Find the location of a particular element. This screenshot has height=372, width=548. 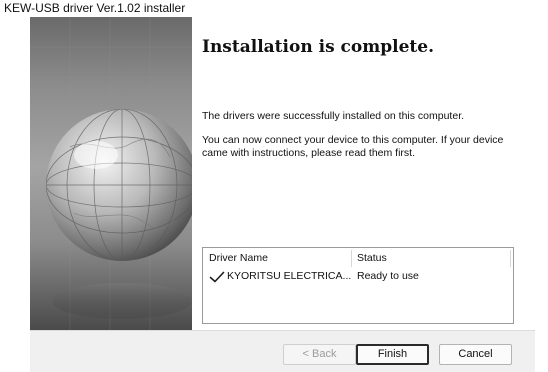

driver-status-cell: Ready to use is located at coordinates (388, 276).